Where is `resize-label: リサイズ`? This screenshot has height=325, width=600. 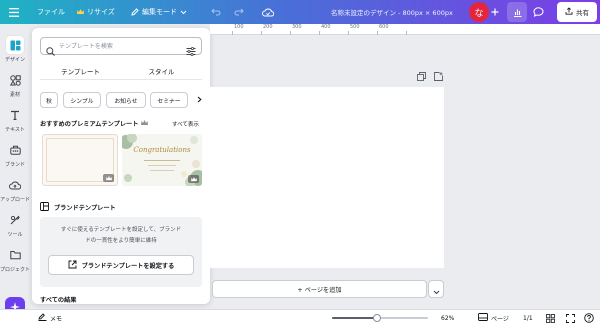
resize-label: リサイズ is located at coordinates (101, 12).